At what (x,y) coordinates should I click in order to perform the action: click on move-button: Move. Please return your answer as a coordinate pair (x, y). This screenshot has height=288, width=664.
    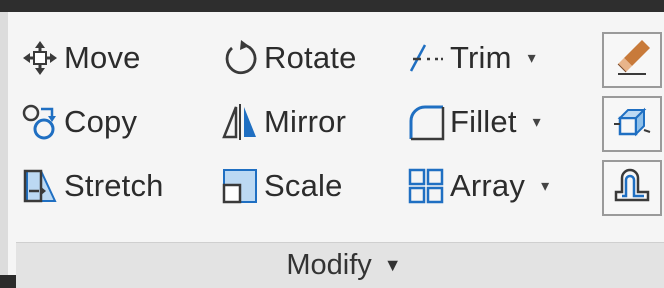
    Looking at the image, I should click on (78, 58).